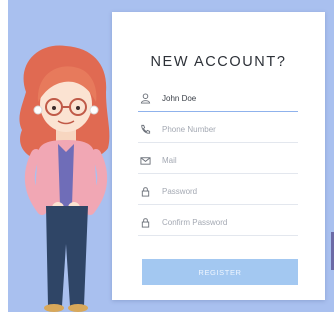  What do you see at coordinates (189, 129) in the screenshot?
I see `phone-field-placeholder: Phone Number` at bounding box center [189, 129].